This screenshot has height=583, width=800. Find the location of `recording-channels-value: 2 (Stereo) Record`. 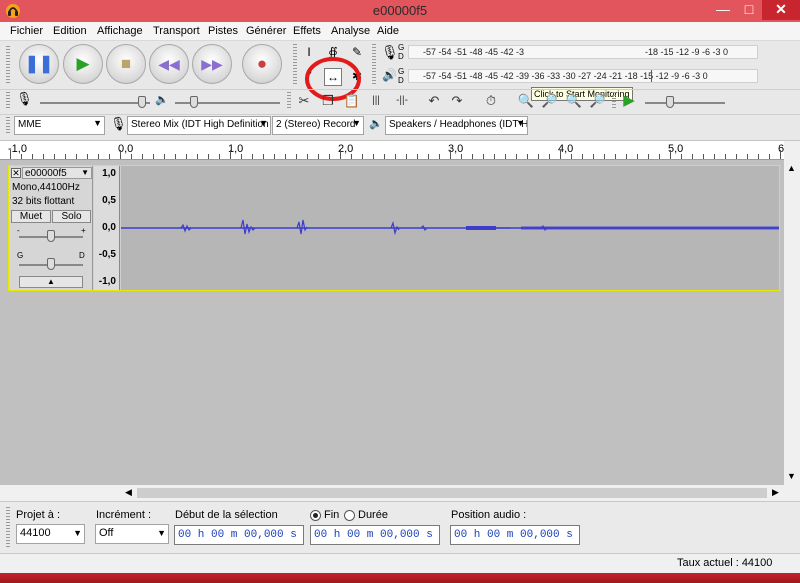

recording-channels-value: 2 (Stereo) Record is located at coordinates (316, 124).